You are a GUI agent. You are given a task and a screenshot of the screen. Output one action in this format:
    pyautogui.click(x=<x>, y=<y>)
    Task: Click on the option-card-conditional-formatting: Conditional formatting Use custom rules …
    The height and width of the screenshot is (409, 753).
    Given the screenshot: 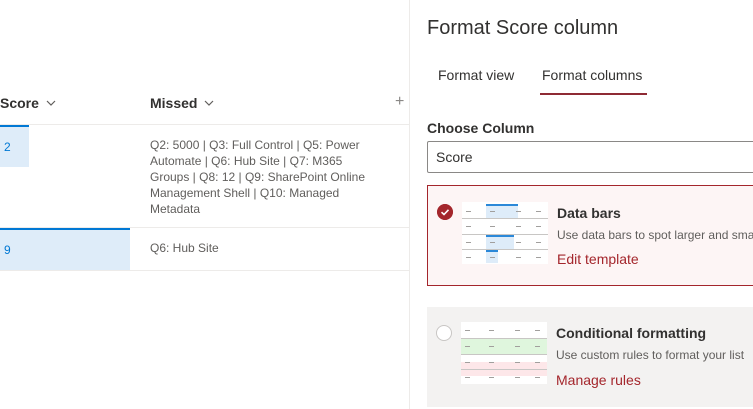 What is the action you would take?
    pyautogui.click(x=590, y=357)
    